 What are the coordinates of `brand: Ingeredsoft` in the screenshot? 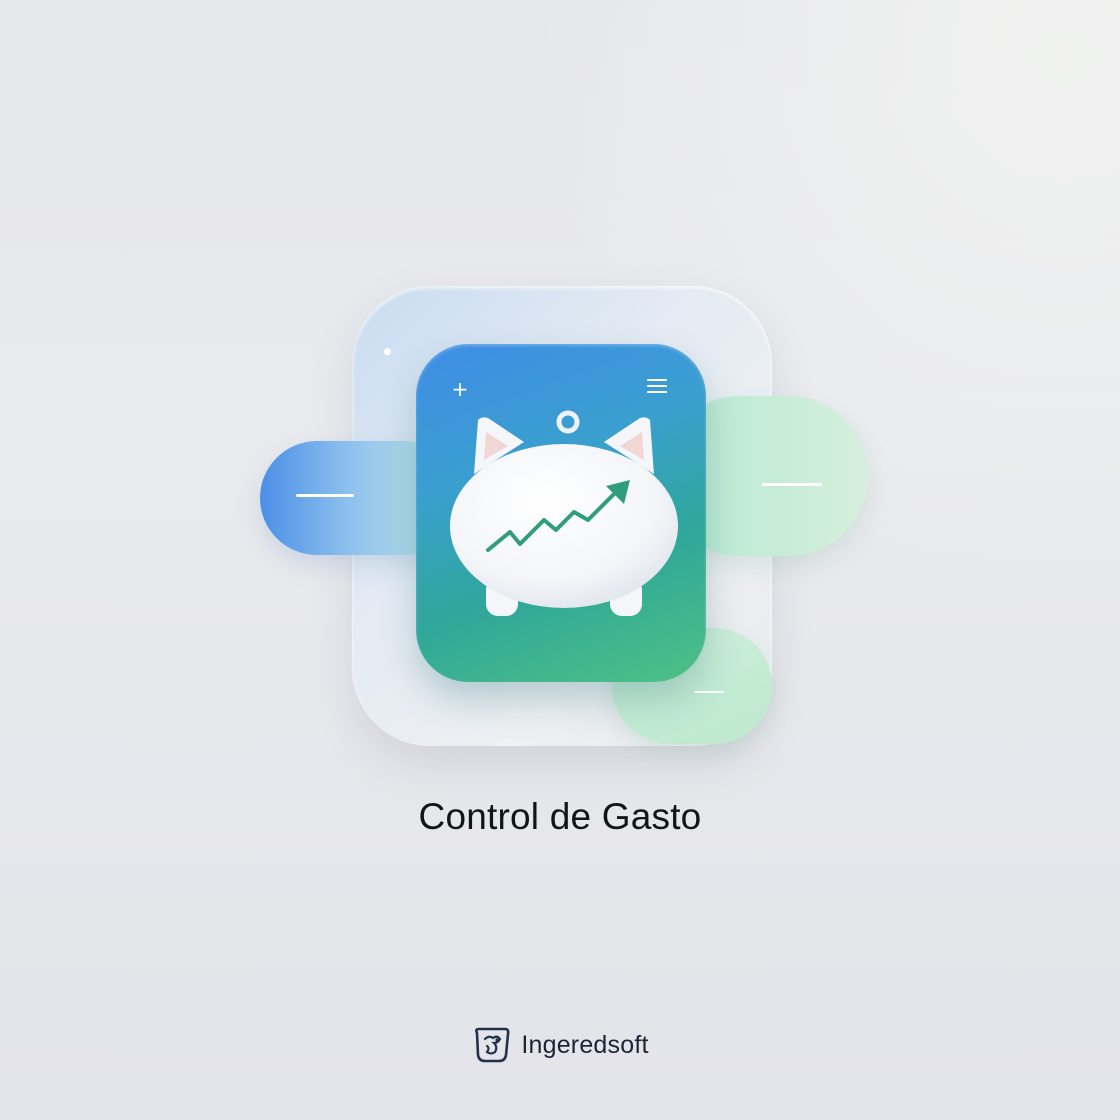 It's located at (560, 1045).